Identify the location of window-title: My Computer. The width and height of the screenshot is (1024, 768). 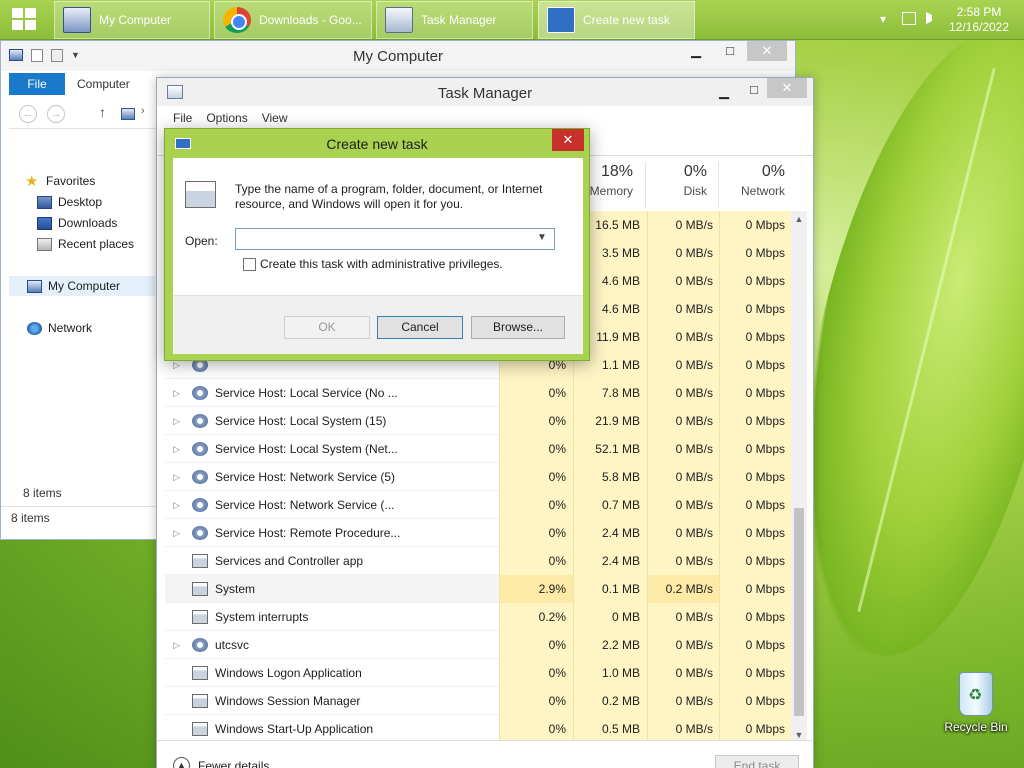
(398, 56).